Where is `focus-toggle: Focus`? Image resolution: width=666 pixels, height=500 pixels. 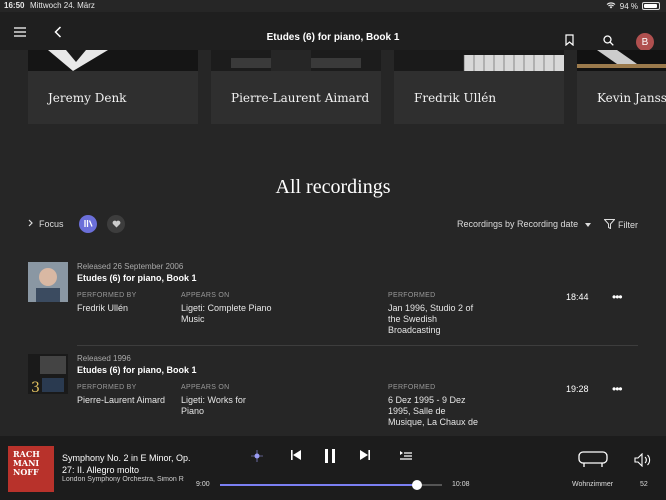
focus-toggle: Focus is located at coordinates (46, 224).